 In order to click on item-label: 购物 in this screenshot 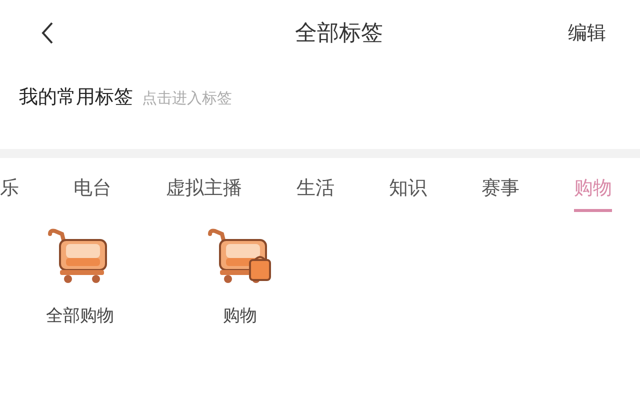, I will do `click(240, 315)`.